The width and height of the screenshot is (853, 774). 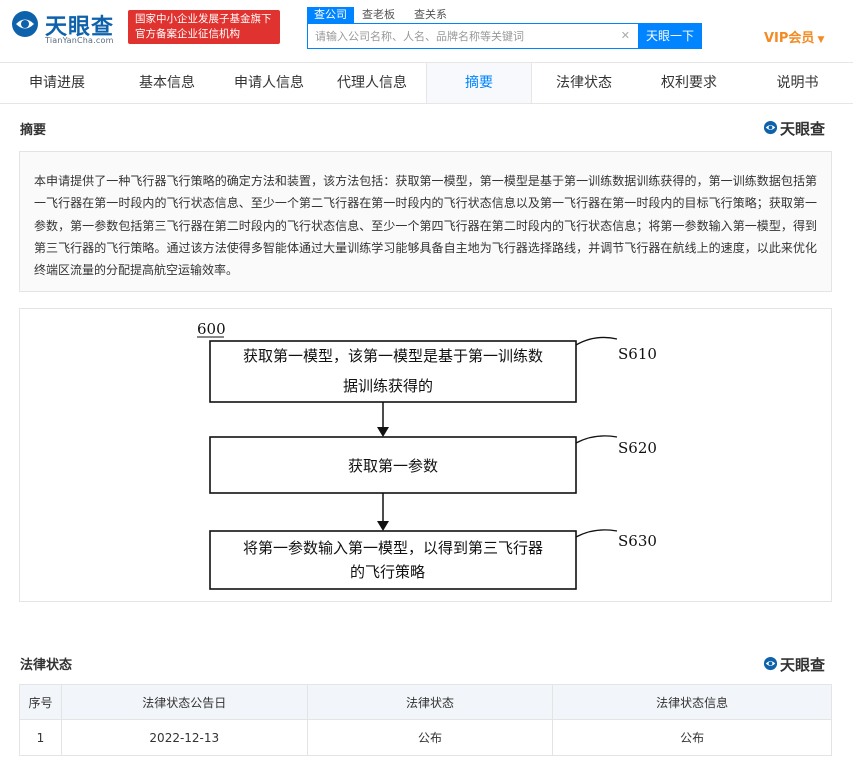 What do you see at coordinates (372, 83) in the screenshot?
I see `tab-agent-info: 代理人信息` at bounding box center [372, 83].